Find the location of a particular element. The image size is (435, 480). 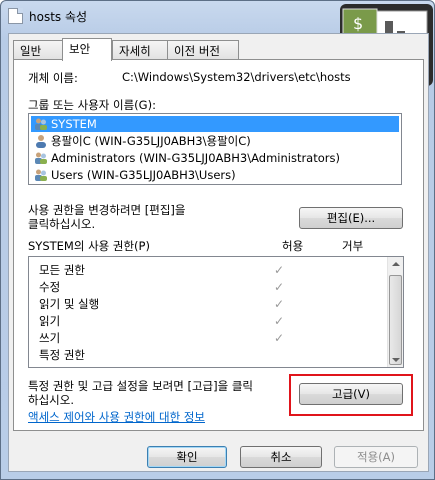

advanced-button: 고급(V) is located at coordinates (351, 394).